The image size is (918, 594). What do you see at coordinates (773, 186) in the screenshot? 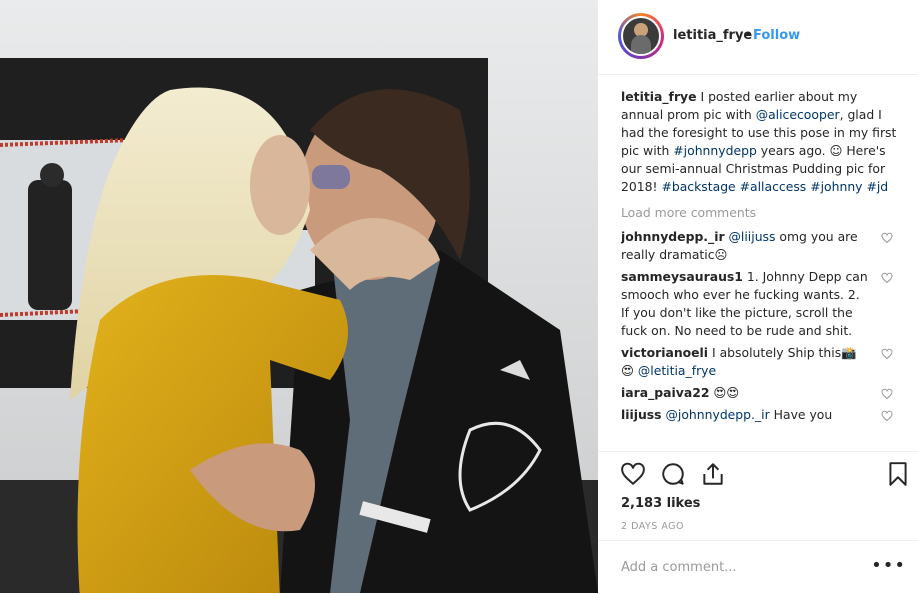
I see `caption-link: #allaccess` at bounding box center [773, 186].